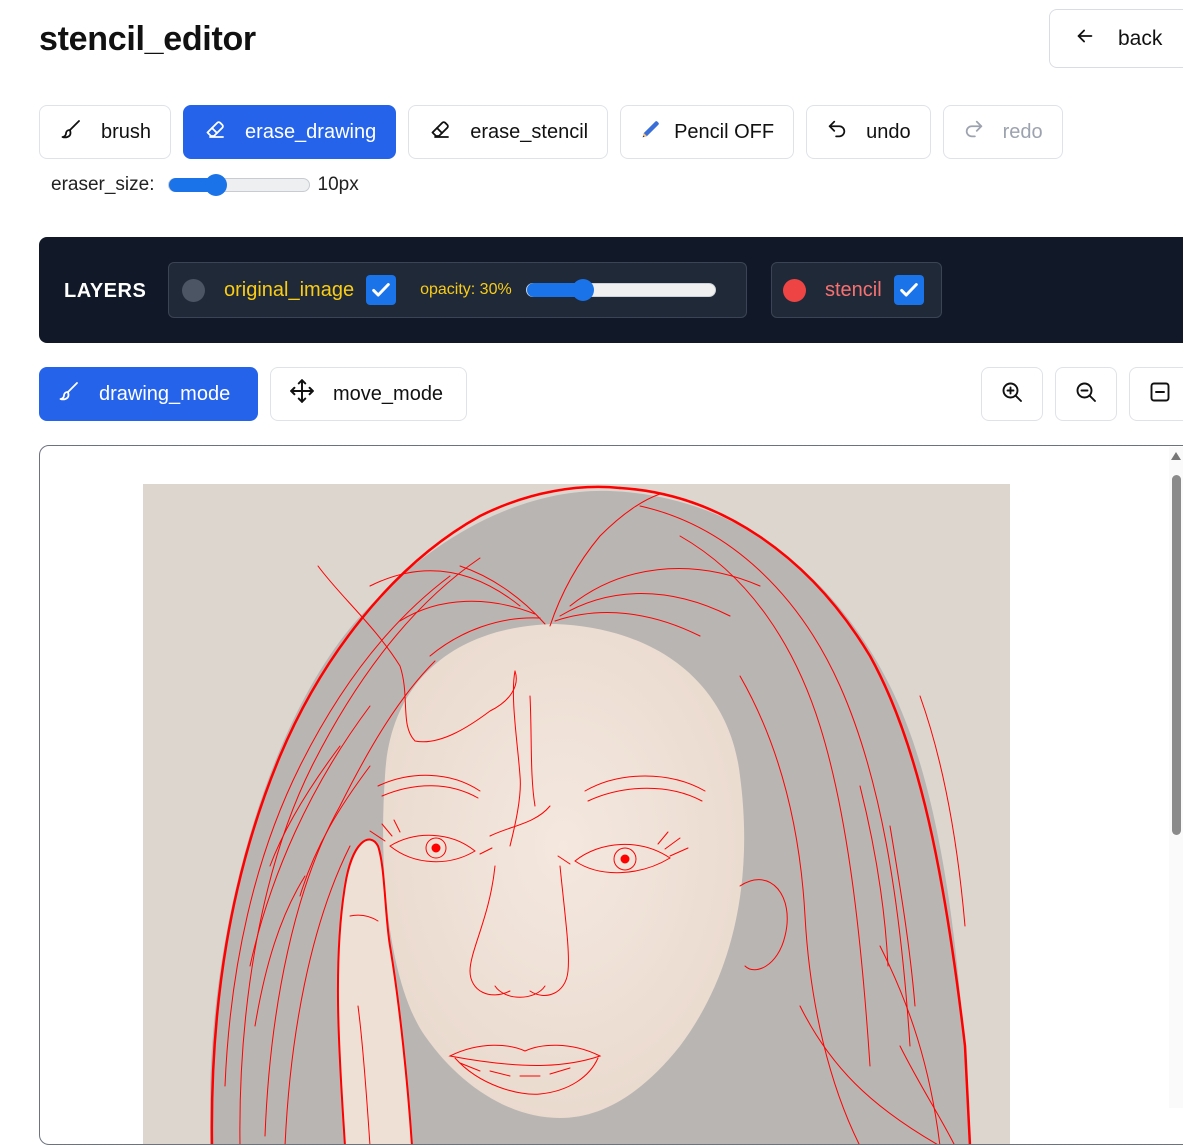 This screenshot has height=1145, width=1183. I want to click on page-title: stencil_editor, so click(147, 39).